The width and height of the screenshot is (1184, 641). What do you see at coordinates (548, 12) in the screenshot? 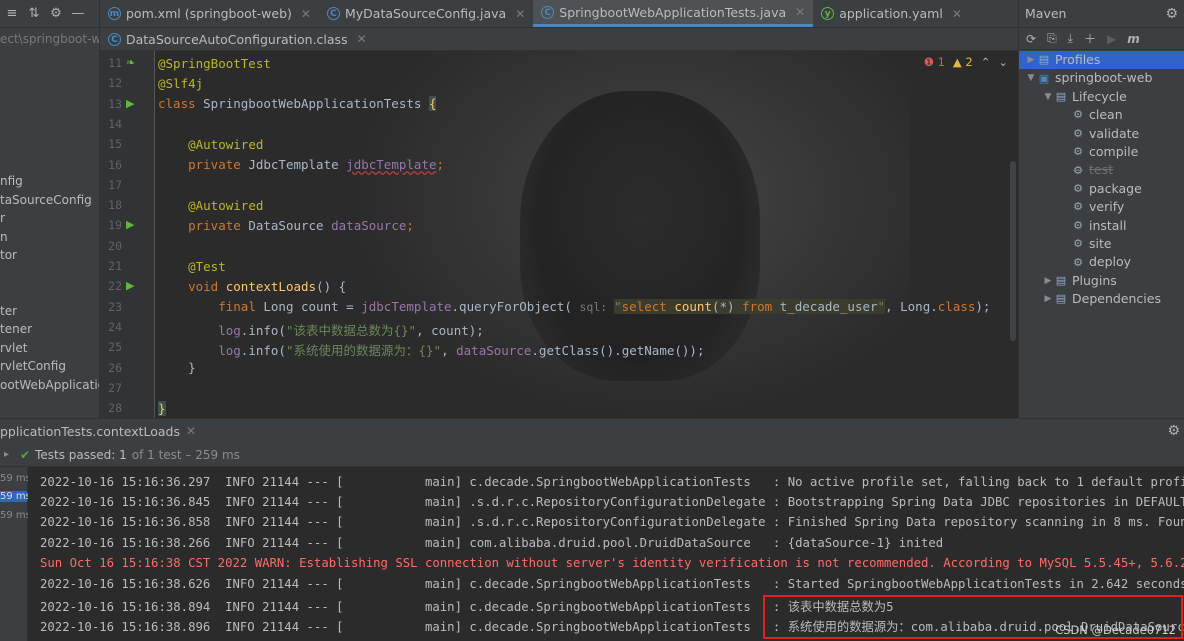
I see `class-icon: C` at bounding box center [548, 12].